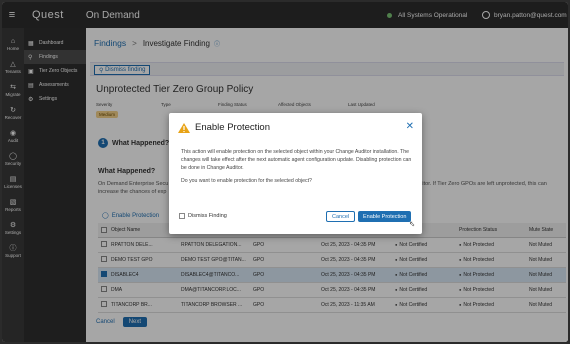 This screenshot has width=570, height=344. I want to click on dialog-cancel-button: Cancel, so click(341, 216).